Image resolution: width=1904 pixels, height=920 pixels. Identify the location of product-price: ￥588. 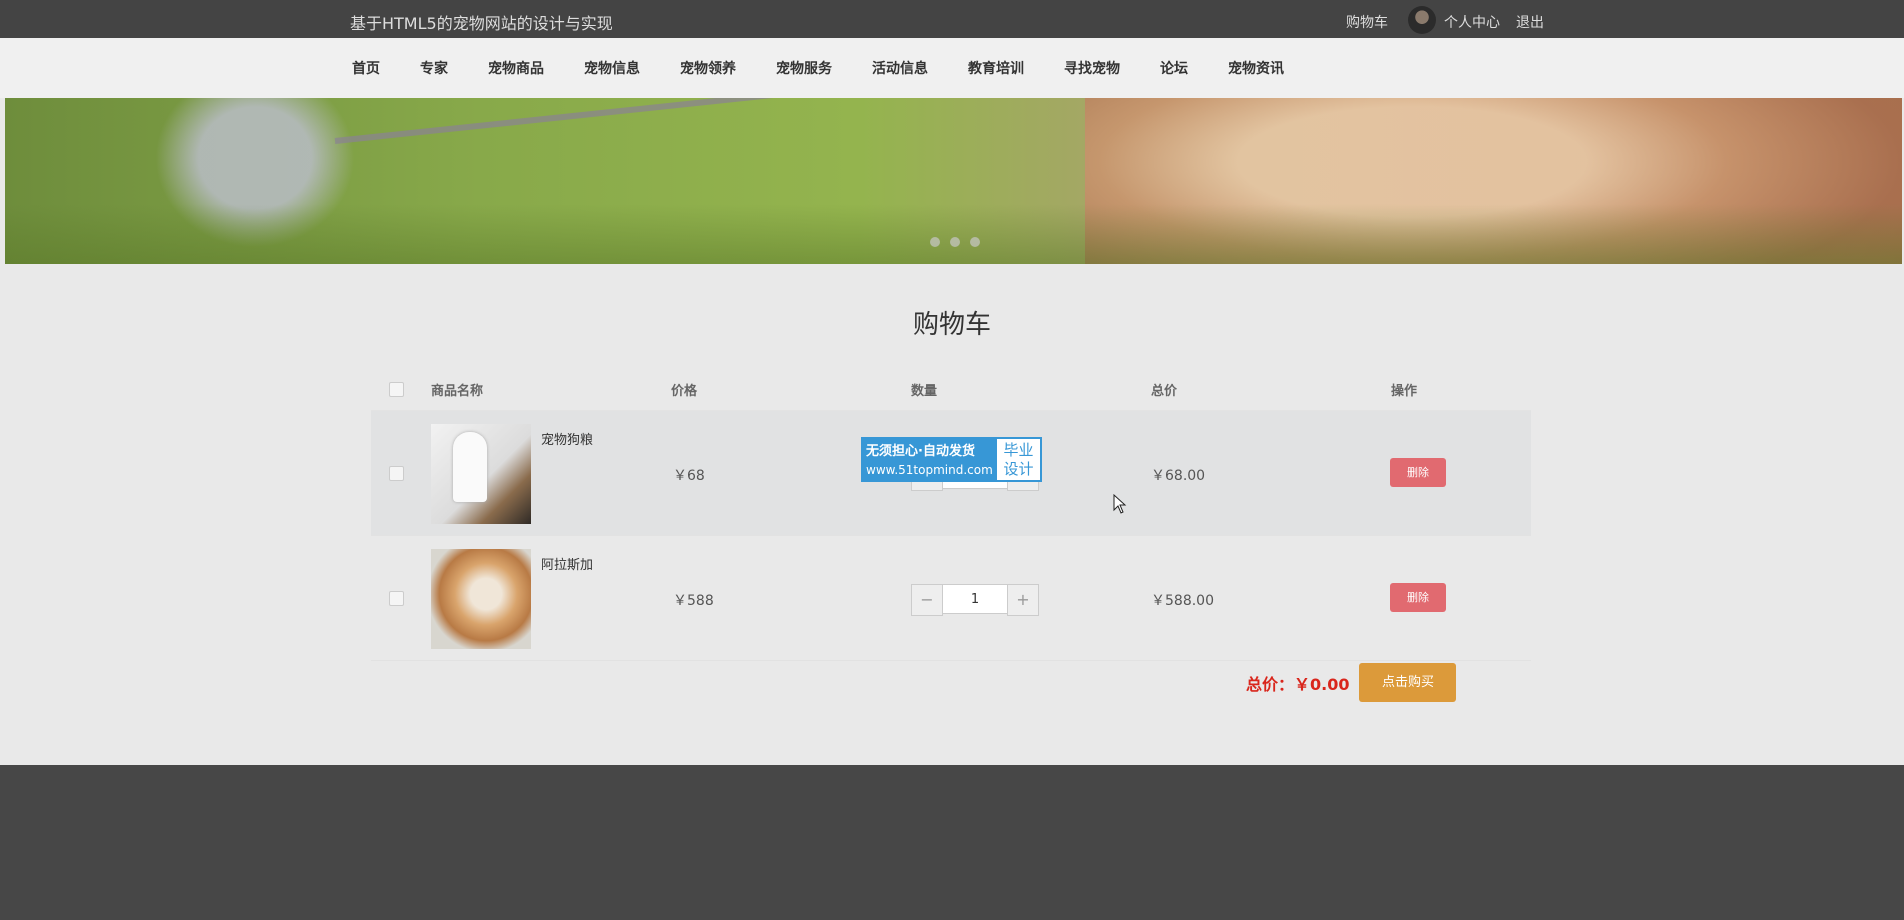
(693, 601).